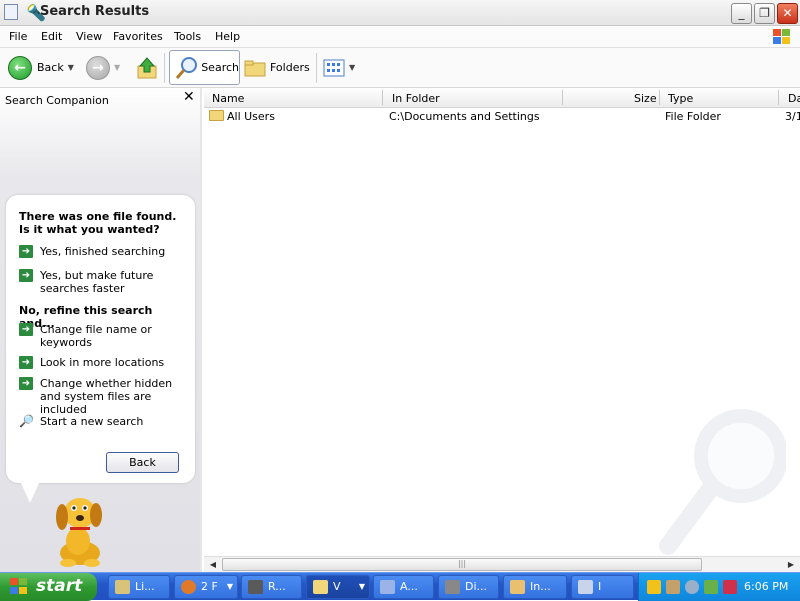 The width and height of the screenshot is (800, 601). I want to click on maximize-button: ❐, so click(764, 13).